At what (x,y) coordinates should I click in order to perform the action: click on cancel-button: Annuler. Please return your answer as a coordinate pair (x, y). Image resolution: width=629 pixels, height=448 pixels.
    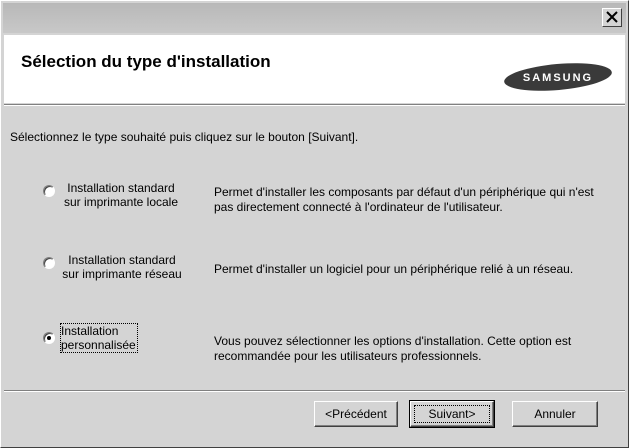
    Looking at the image, I should click on (555, 414).